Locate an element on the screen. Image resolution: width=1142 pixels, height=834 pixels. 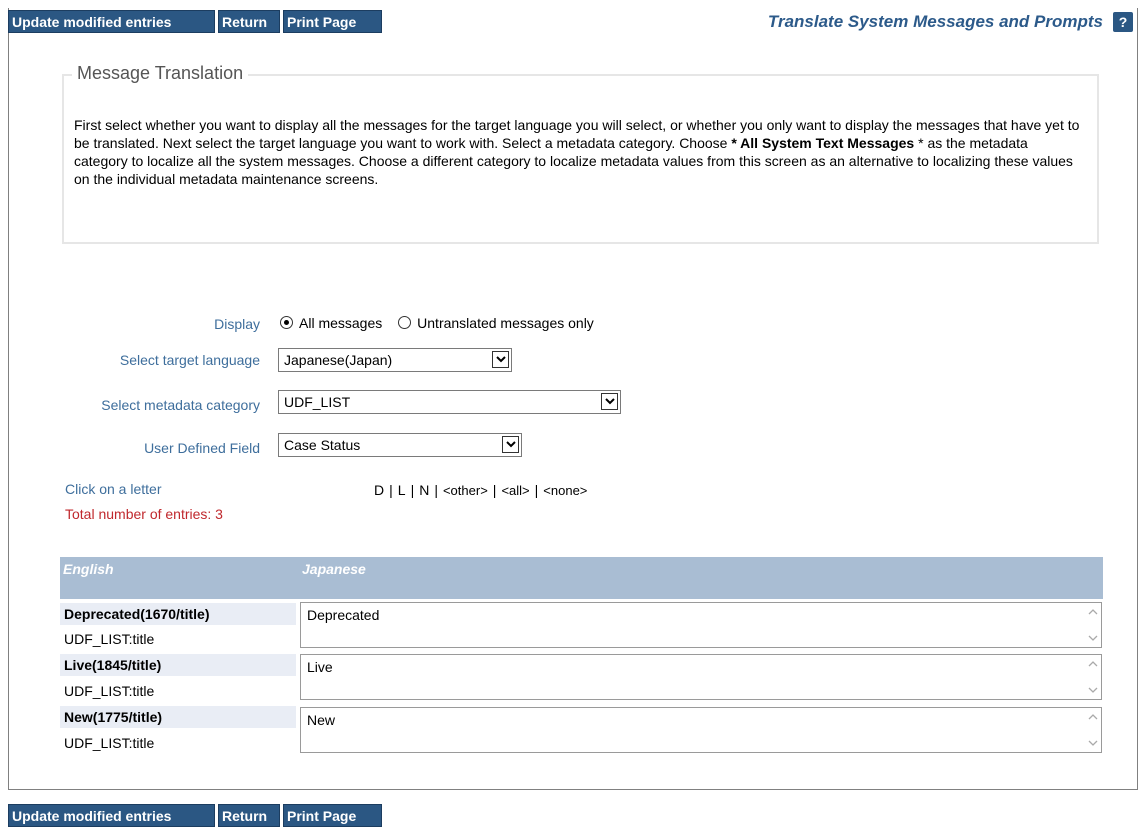
translation-input: Deprecated is located at coordinates (701, 625).